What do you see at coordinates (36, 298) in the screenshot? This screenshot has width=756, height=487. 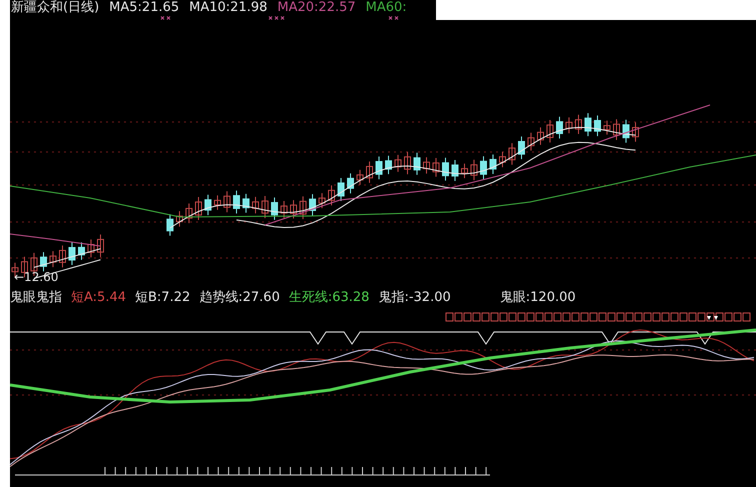 I see `indicator-title: 鬼眼鬼指` at bounding box center [36, 298].